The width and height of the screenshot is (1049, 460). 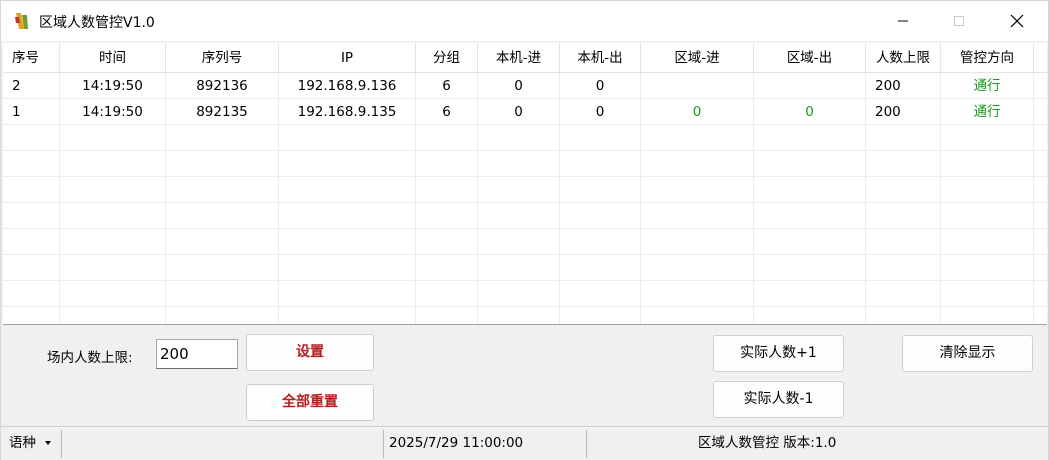 What do you see at coordinates (600, 58) in the screenshot?
I see `col-header-local-out: 本机-出` at bounding box center [600, 58].